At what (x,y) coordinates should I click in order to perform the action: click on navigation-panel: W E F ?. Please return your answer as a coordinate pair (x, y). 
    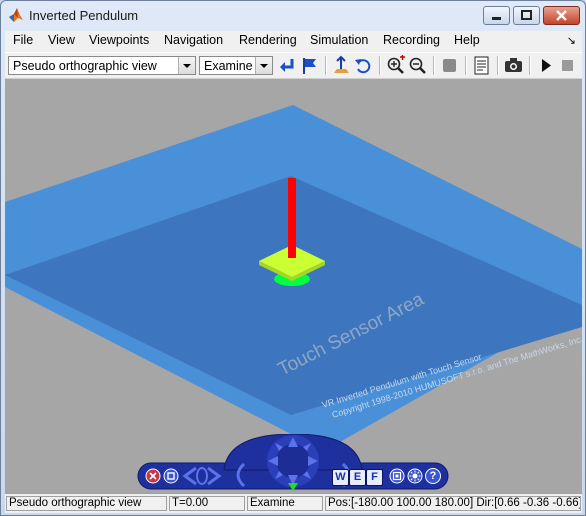
    Looking at the image, I should click on (293, 463).